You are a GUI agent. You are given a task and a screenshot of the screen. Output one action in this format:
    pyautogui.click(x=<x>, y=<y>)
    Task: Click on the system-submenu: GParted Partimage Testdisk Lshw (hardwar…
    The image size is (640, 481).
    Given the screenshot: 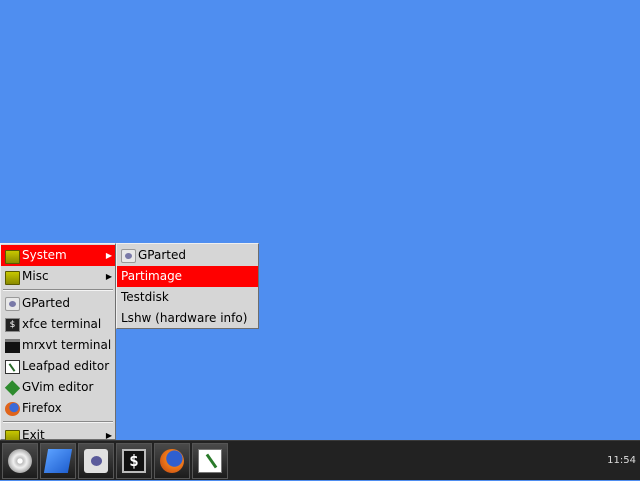 What is the action you would take?
    pyautogui.click(x=187, y=286)
    